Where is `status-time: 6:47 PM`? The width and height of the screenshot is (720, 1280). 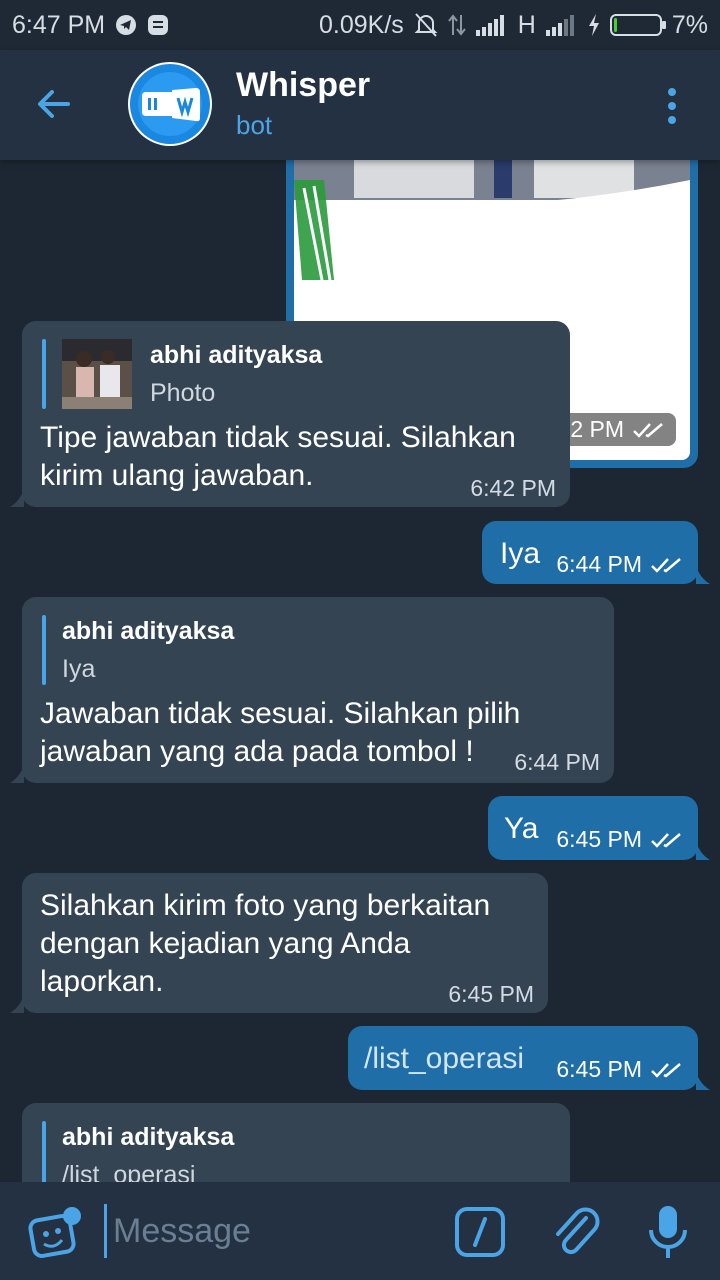 status-time: 6:47 PM is located at coordinates (59, 24).